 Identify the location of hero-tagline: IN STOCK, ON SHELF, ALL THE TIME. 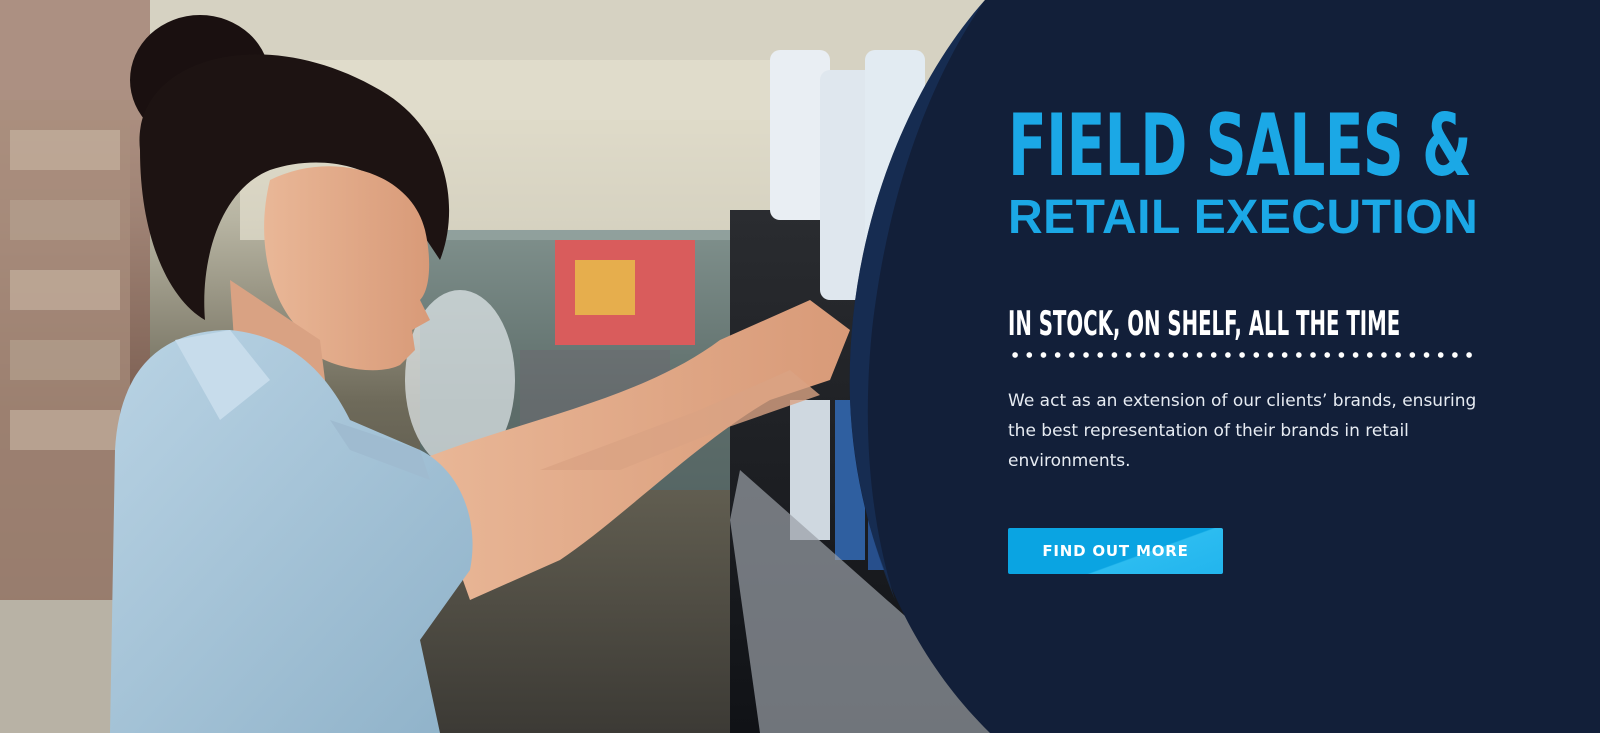
(1204, 324).